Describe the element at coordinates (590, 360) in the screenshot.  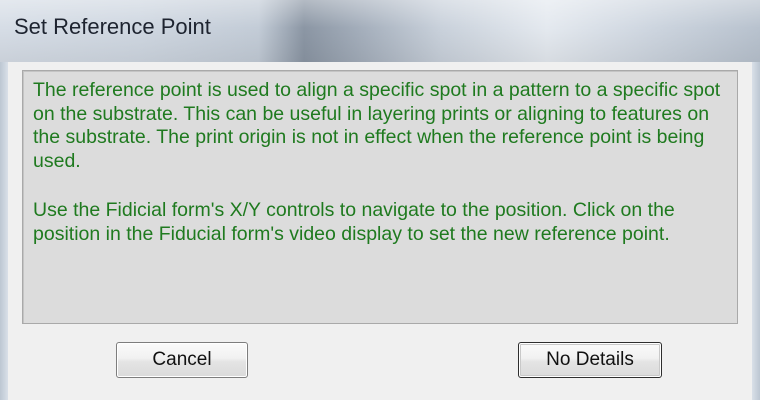
I see `no-details-button: No Details` at that location.